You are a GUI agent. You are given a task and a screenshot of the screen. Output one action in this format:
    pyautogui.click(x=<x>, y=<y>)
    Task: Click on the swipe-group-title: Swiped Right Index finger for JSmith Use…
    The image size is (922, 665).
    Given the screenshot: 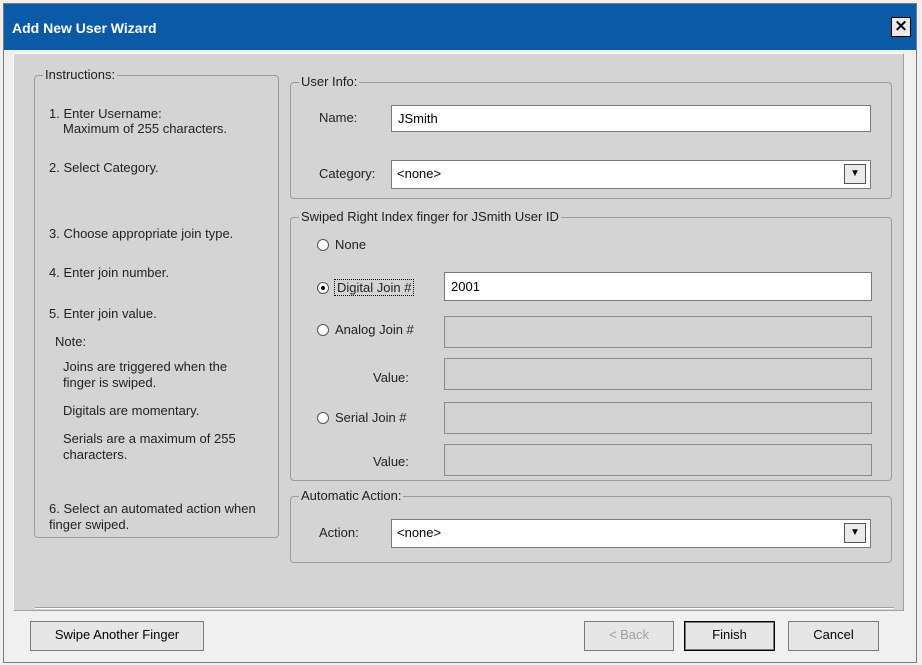 What is the action you would take?
    pyautogui.click(x=430, y=216)
    